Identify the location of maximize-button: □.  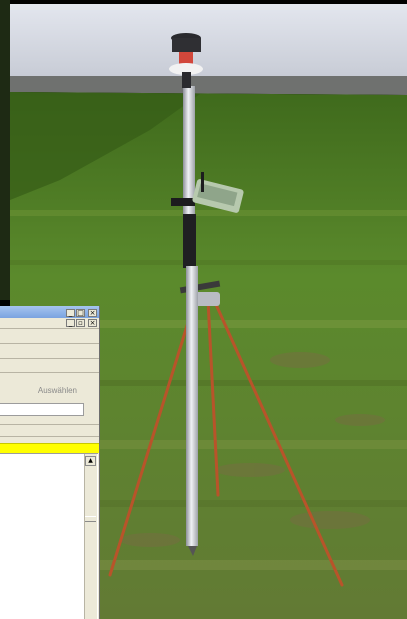
(80, 313).